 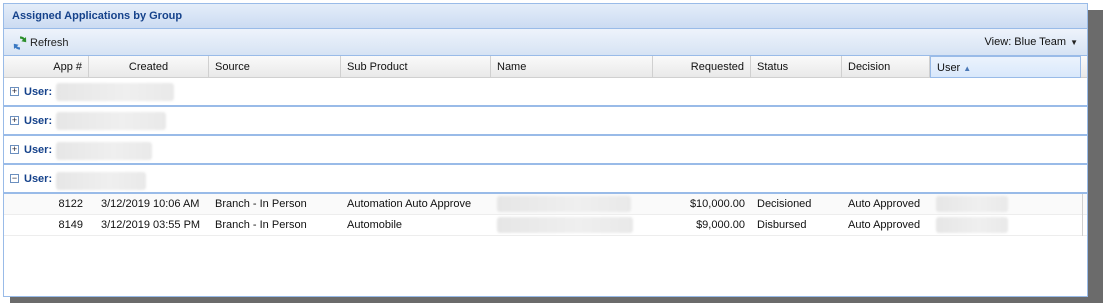 I want to click on column-label-app: App #, so click(x=67, y=67).